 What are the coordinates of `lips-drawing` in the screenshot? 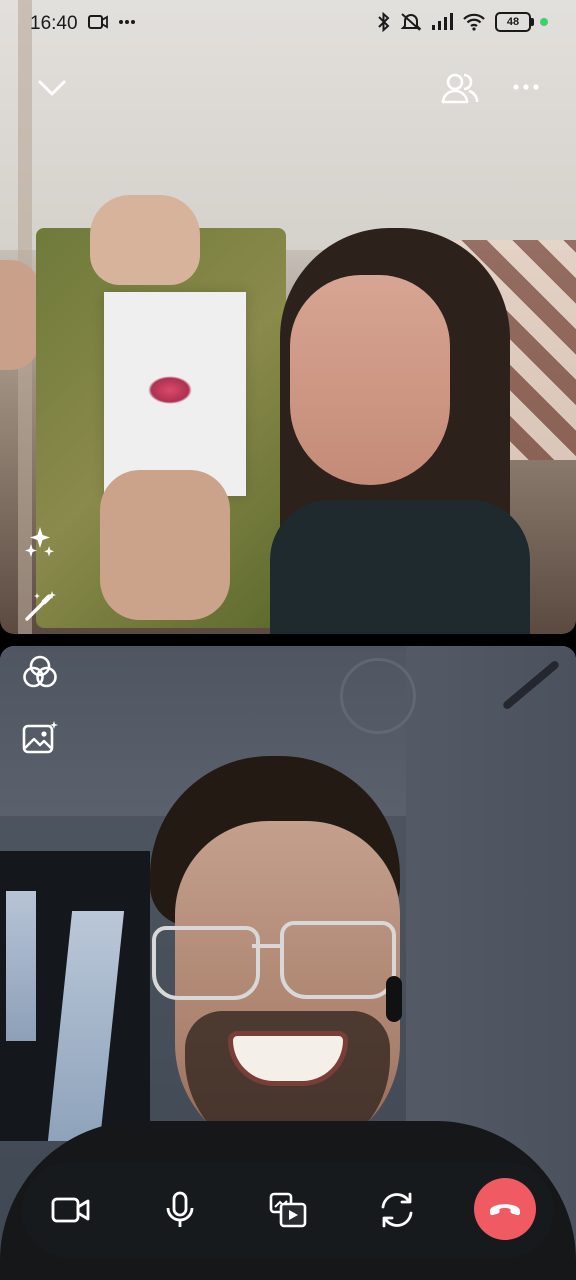 It's located at (170, 390).